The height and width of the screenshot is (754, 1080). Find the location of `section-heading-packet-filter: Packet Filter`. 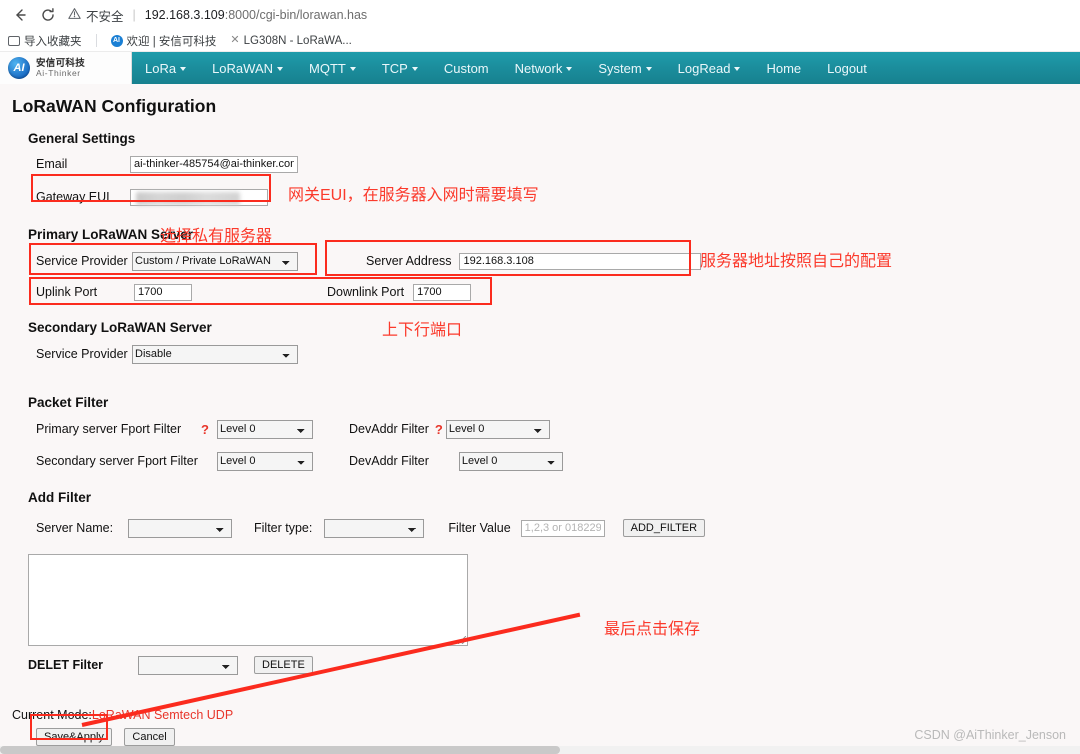

section-heading-packet-filter: Packet Filter is located at coordinates (68, 402).